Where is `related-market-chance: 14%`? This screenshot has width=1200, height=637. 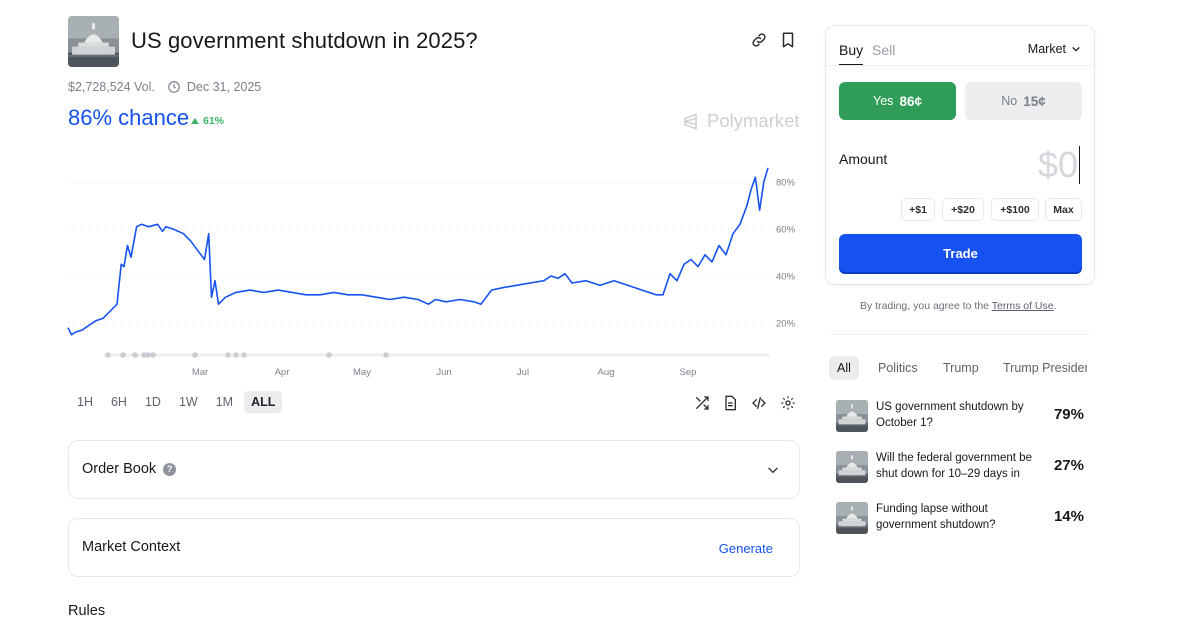 related-market-chance: 14% is located at coordinates (1068, 516).